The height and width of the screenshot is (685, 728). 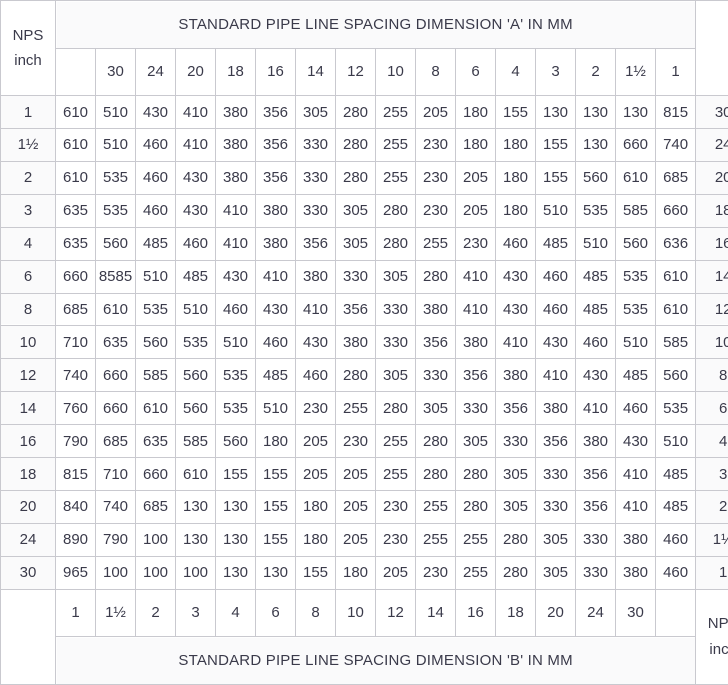 What do you see at coordinates (75, 613) in the screenshot?
I see `bottom-col-header-1: 1` at bounding box center [75, 613].